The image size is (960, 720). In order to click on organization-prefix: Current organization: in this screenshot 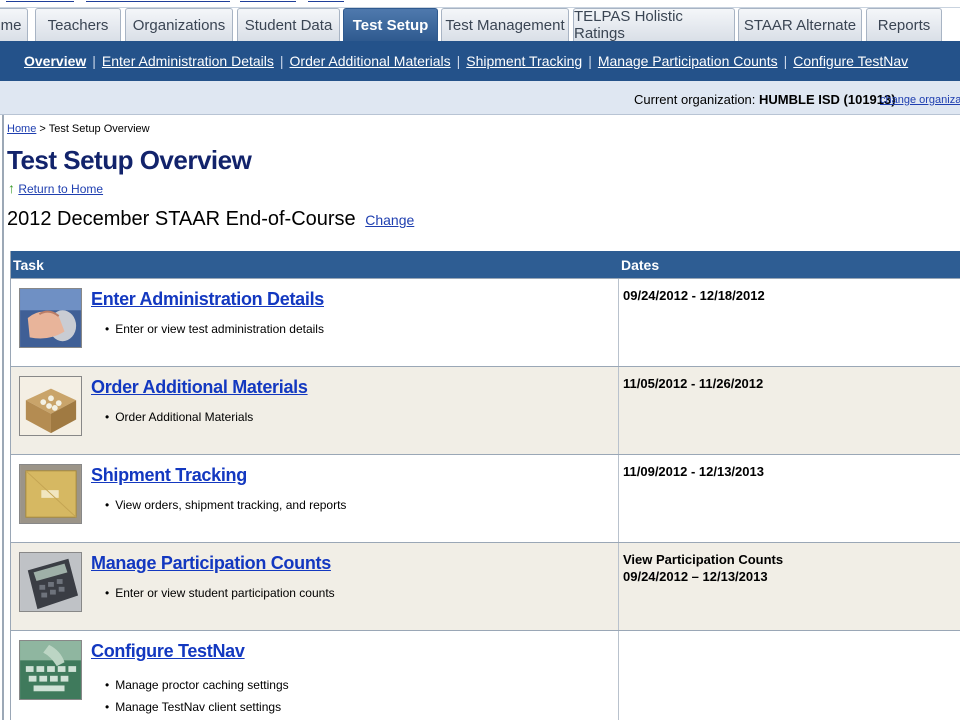, I will do `click(695, 99)`.